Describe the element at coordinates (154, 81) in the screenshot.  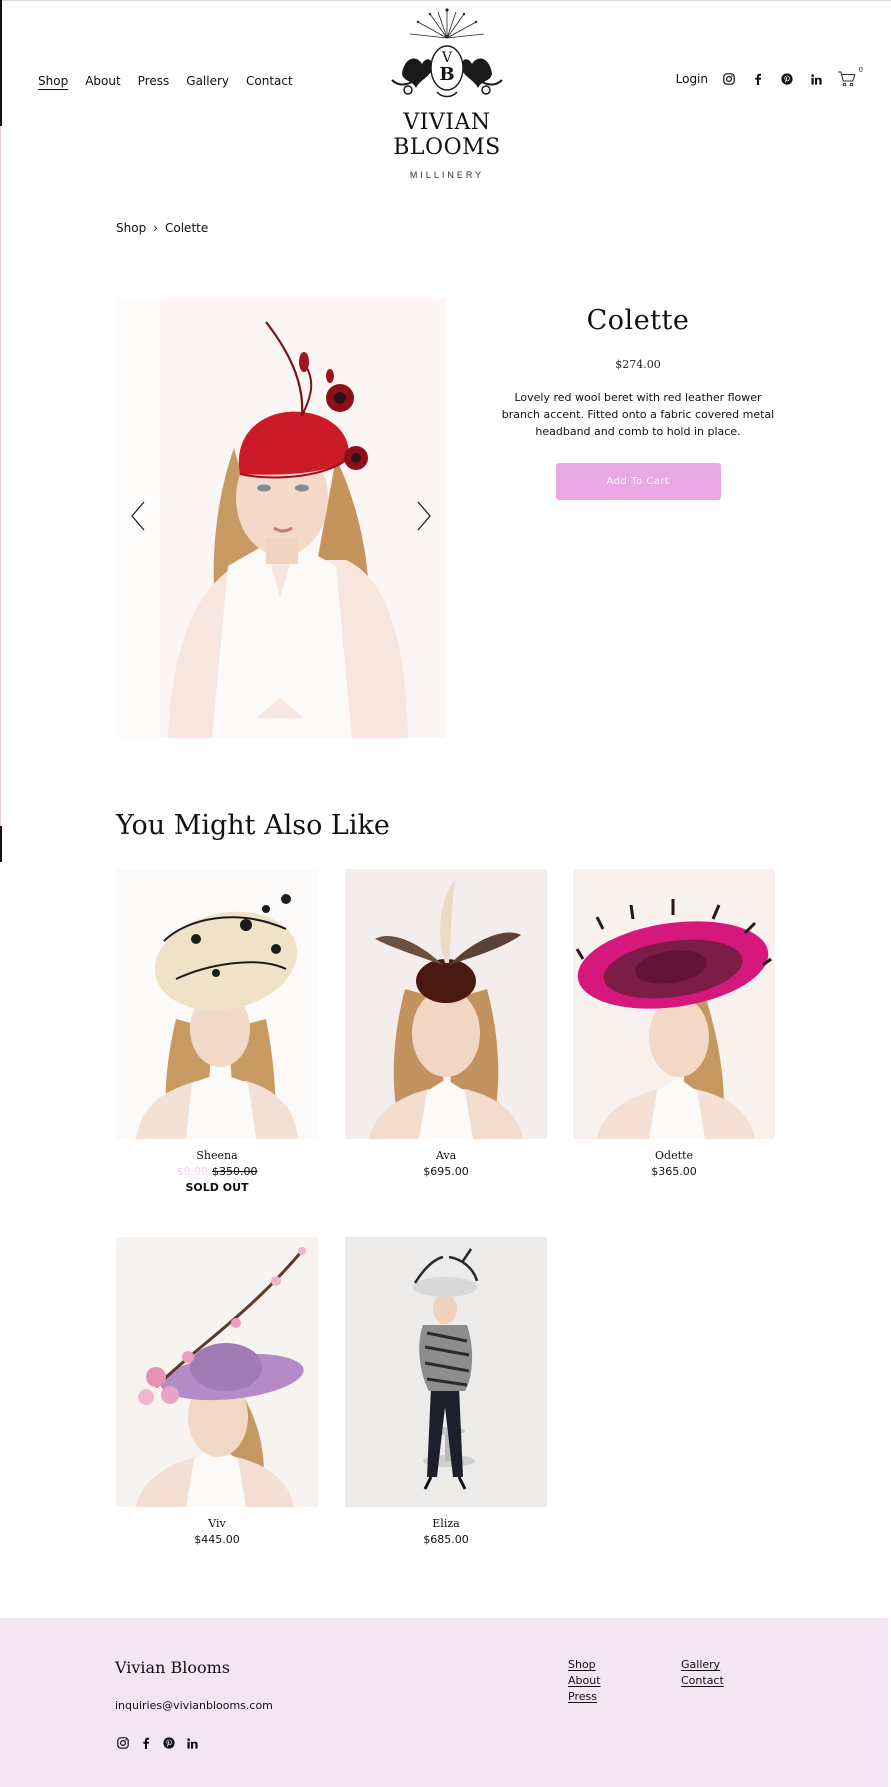
I see `nav-press: Press` at that location.